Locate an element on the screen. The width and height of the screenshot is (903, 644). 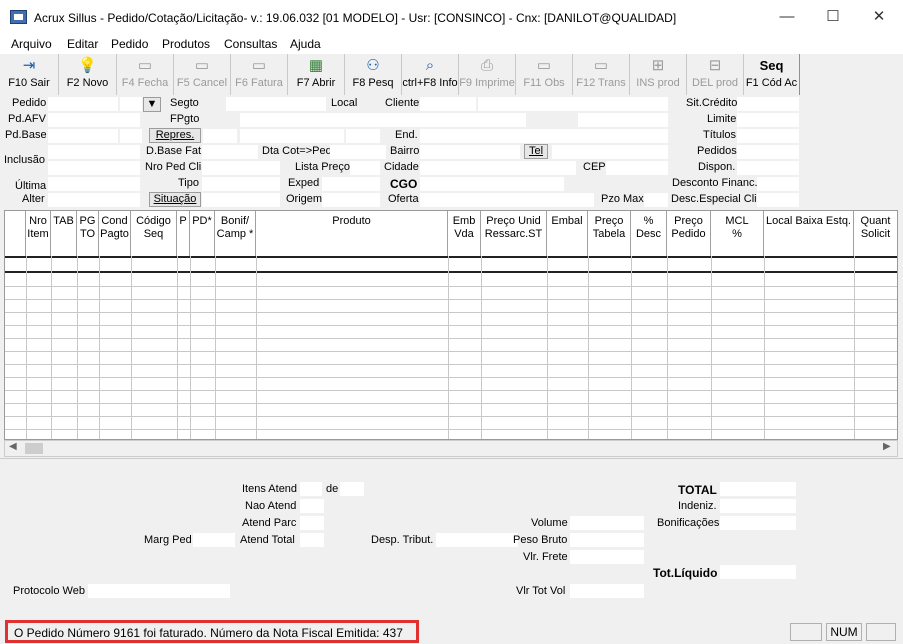
repres-button: Repres. is located at coordinates (175, 135).